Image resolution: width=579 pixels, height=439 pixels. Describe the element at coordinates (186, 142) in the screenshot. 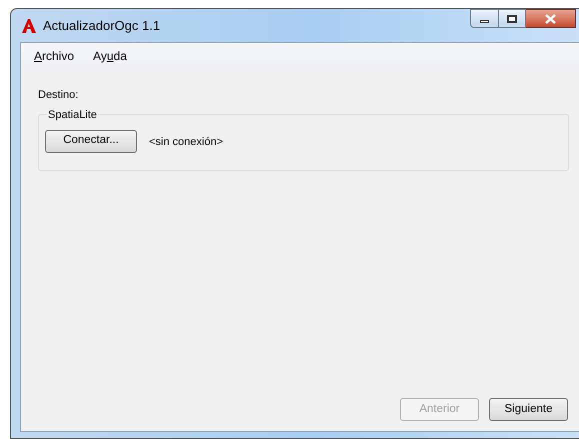

I see `connection-status: <sin conexión>` at that location.